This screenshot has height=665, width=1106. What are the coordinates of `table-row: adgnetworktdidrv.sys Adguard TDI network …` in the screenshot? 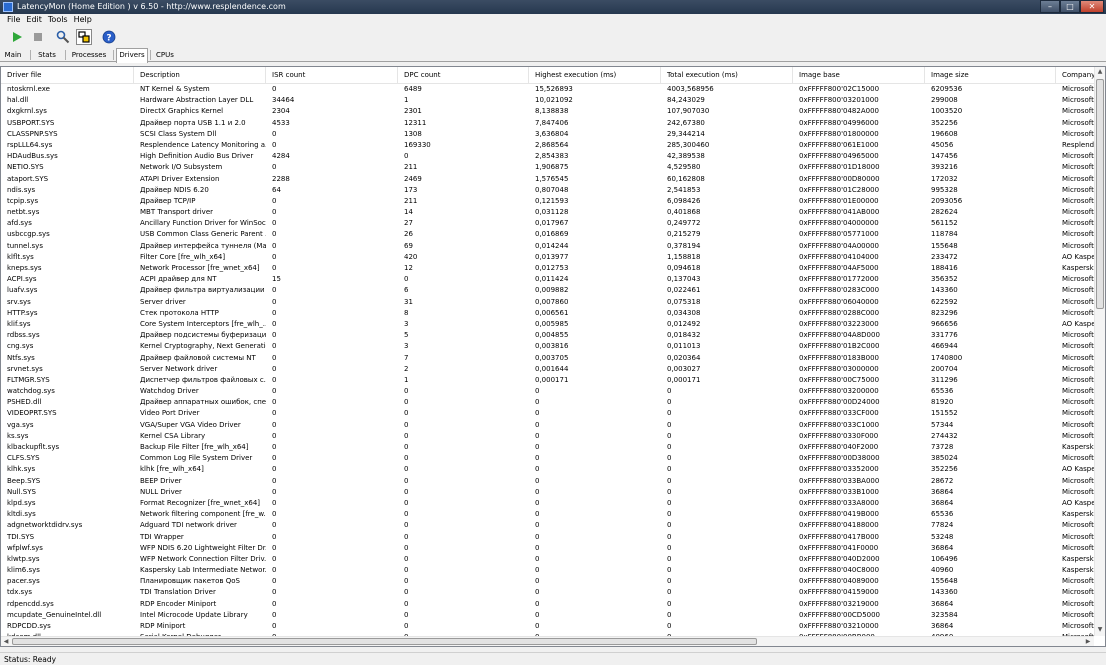 It's located at (548, 525).